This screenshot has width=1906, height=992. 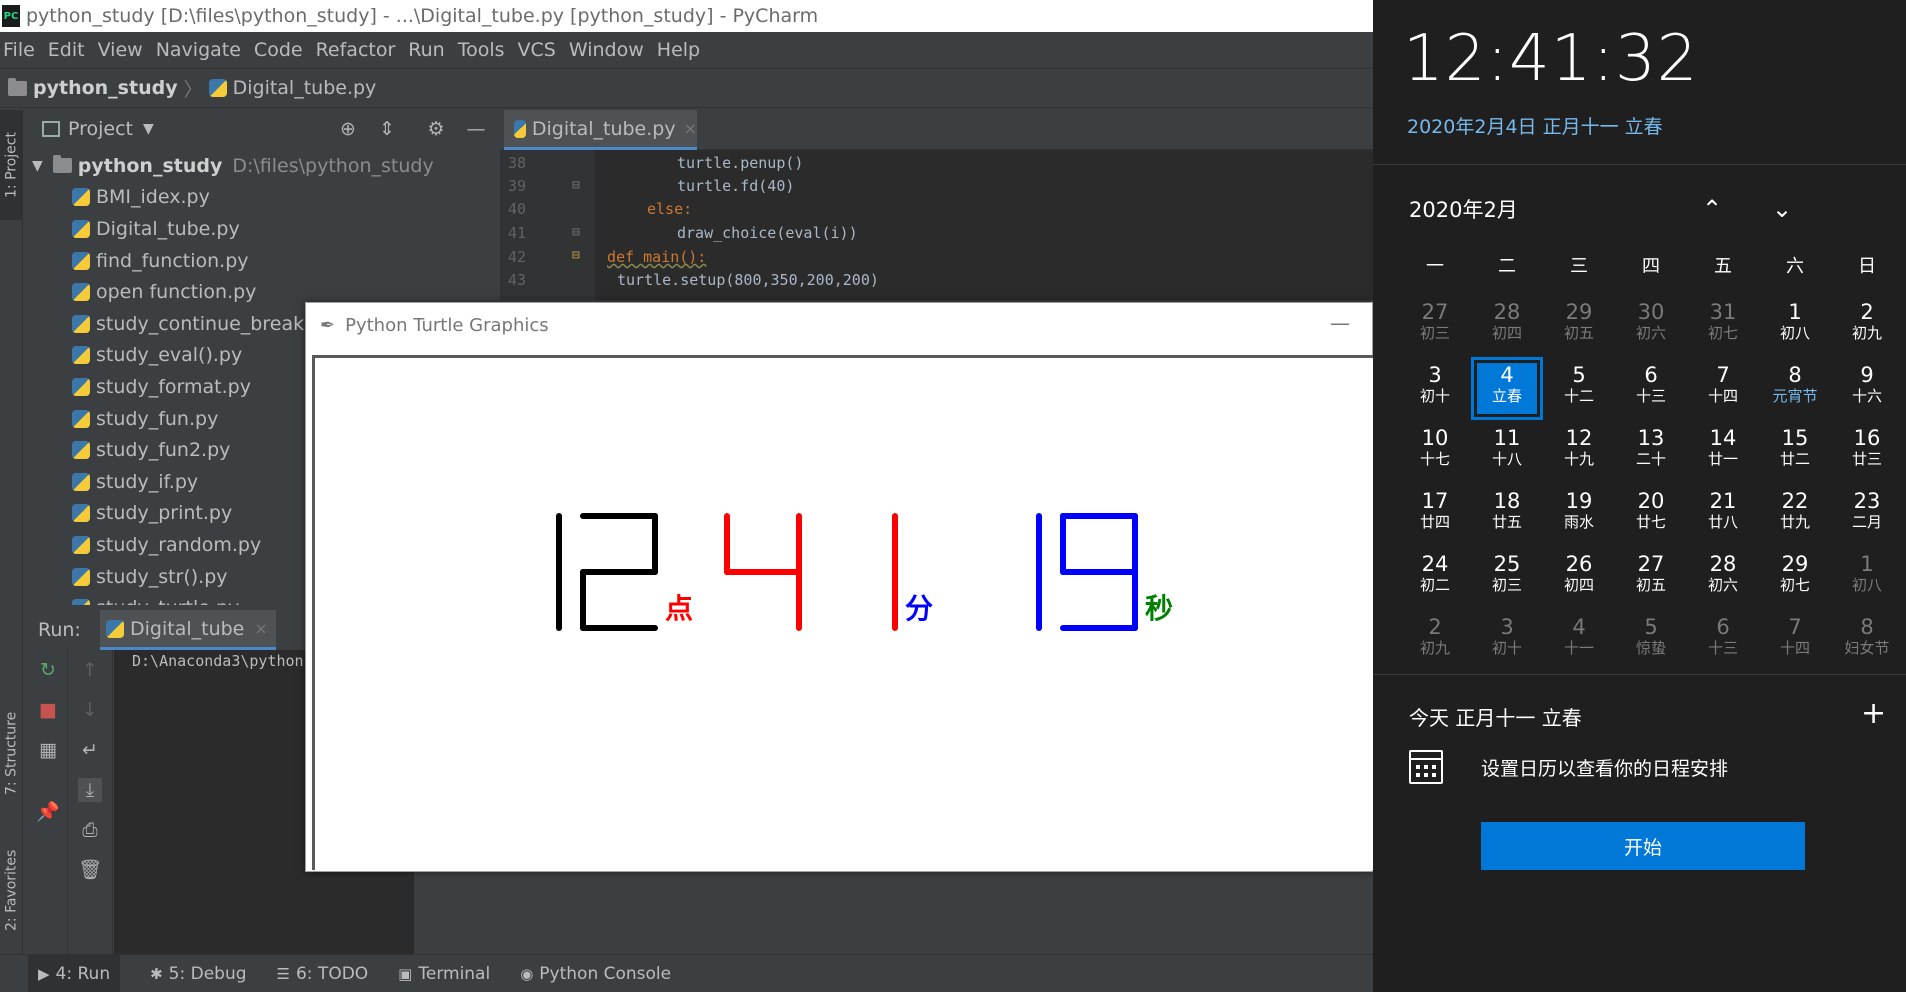 I want to click on soft-wrap-icon: ↵, so click(x=90, y=750).